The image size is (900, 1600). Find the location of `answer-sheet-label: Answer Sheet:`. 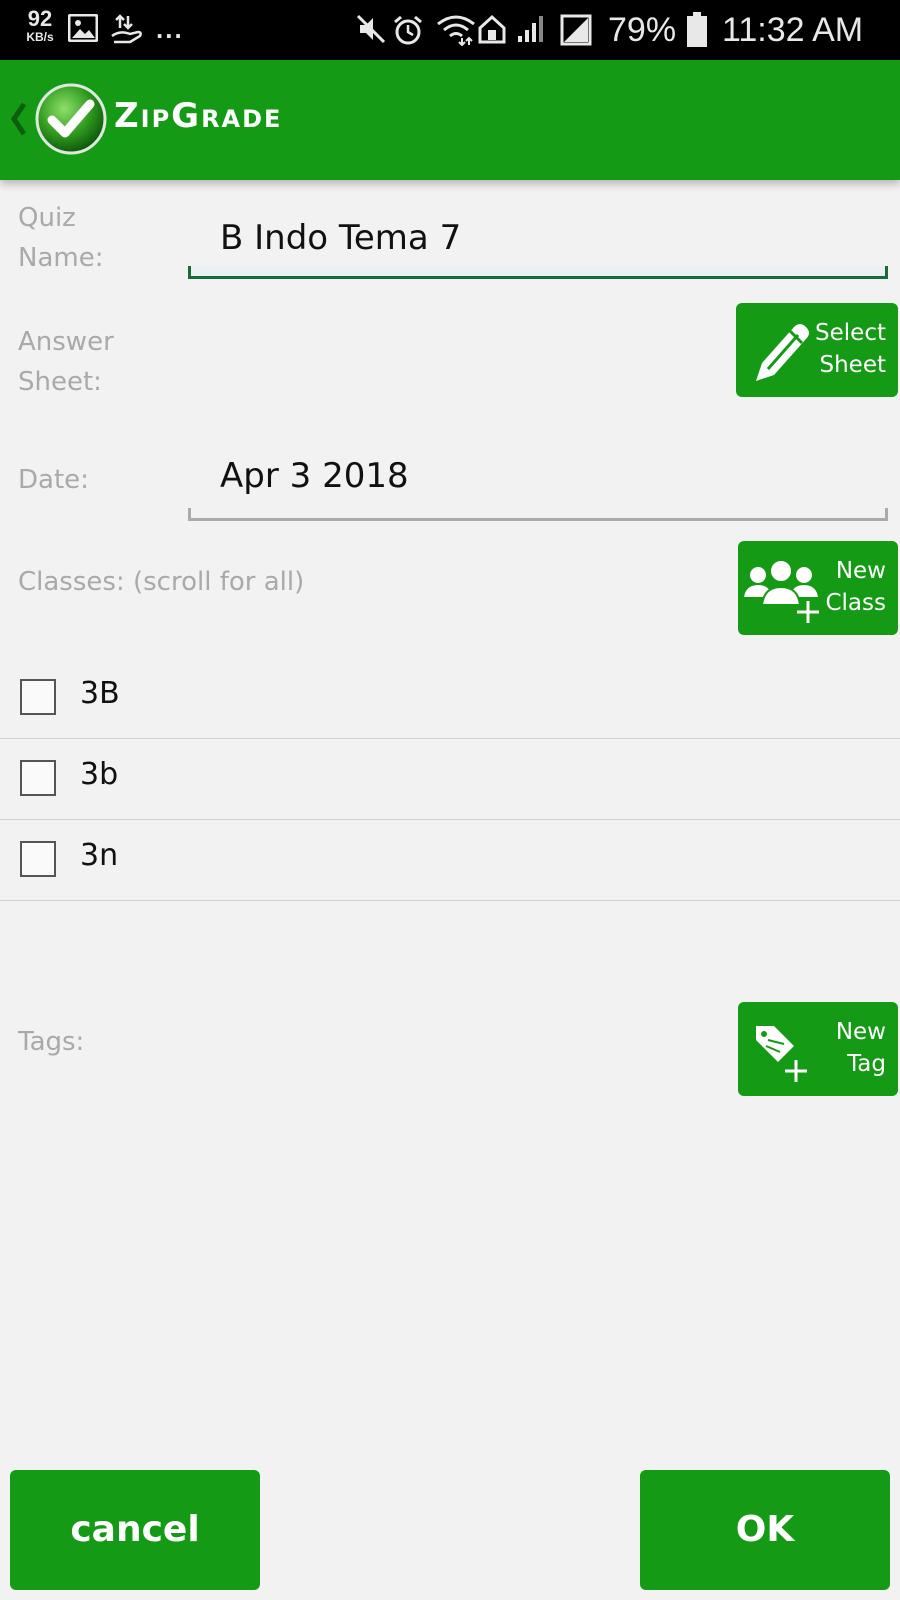

answer-sheet-label: Answer Sheet: is located at coordinates (66, 362).